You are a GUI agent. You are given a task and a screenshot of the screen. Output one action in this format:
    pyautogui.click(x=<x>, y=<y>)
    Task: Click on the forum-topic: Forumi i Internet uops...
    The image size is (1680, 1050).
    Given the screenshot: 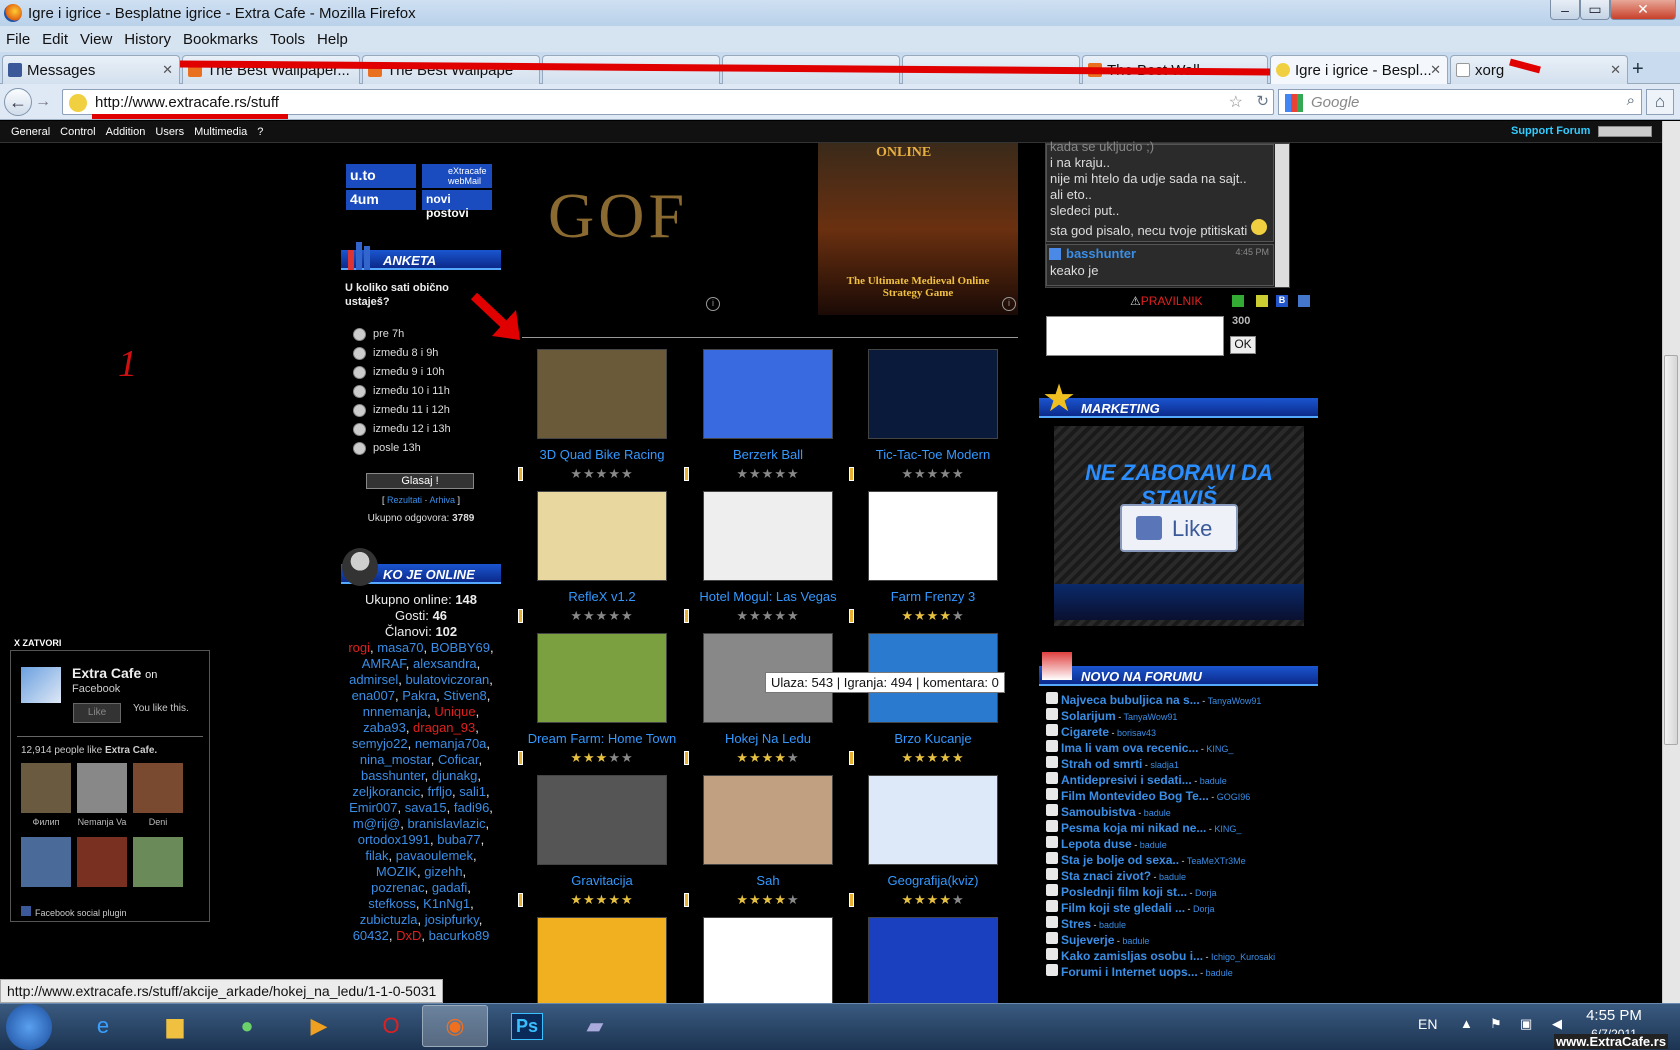 What is the action you would take?
    pyautogui.click(x=1129, y=972)
    